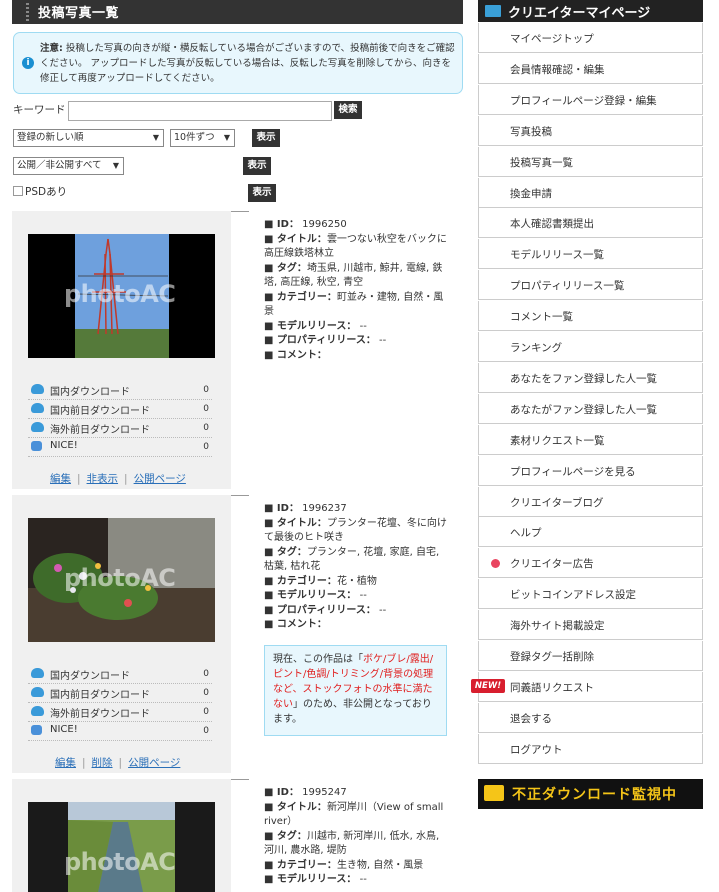 The height and width of the screenshot is (892, 719). Describe the element at coordinates (590, 347) in the screenshot. I see `sidebar-item: ランキング` at that location.